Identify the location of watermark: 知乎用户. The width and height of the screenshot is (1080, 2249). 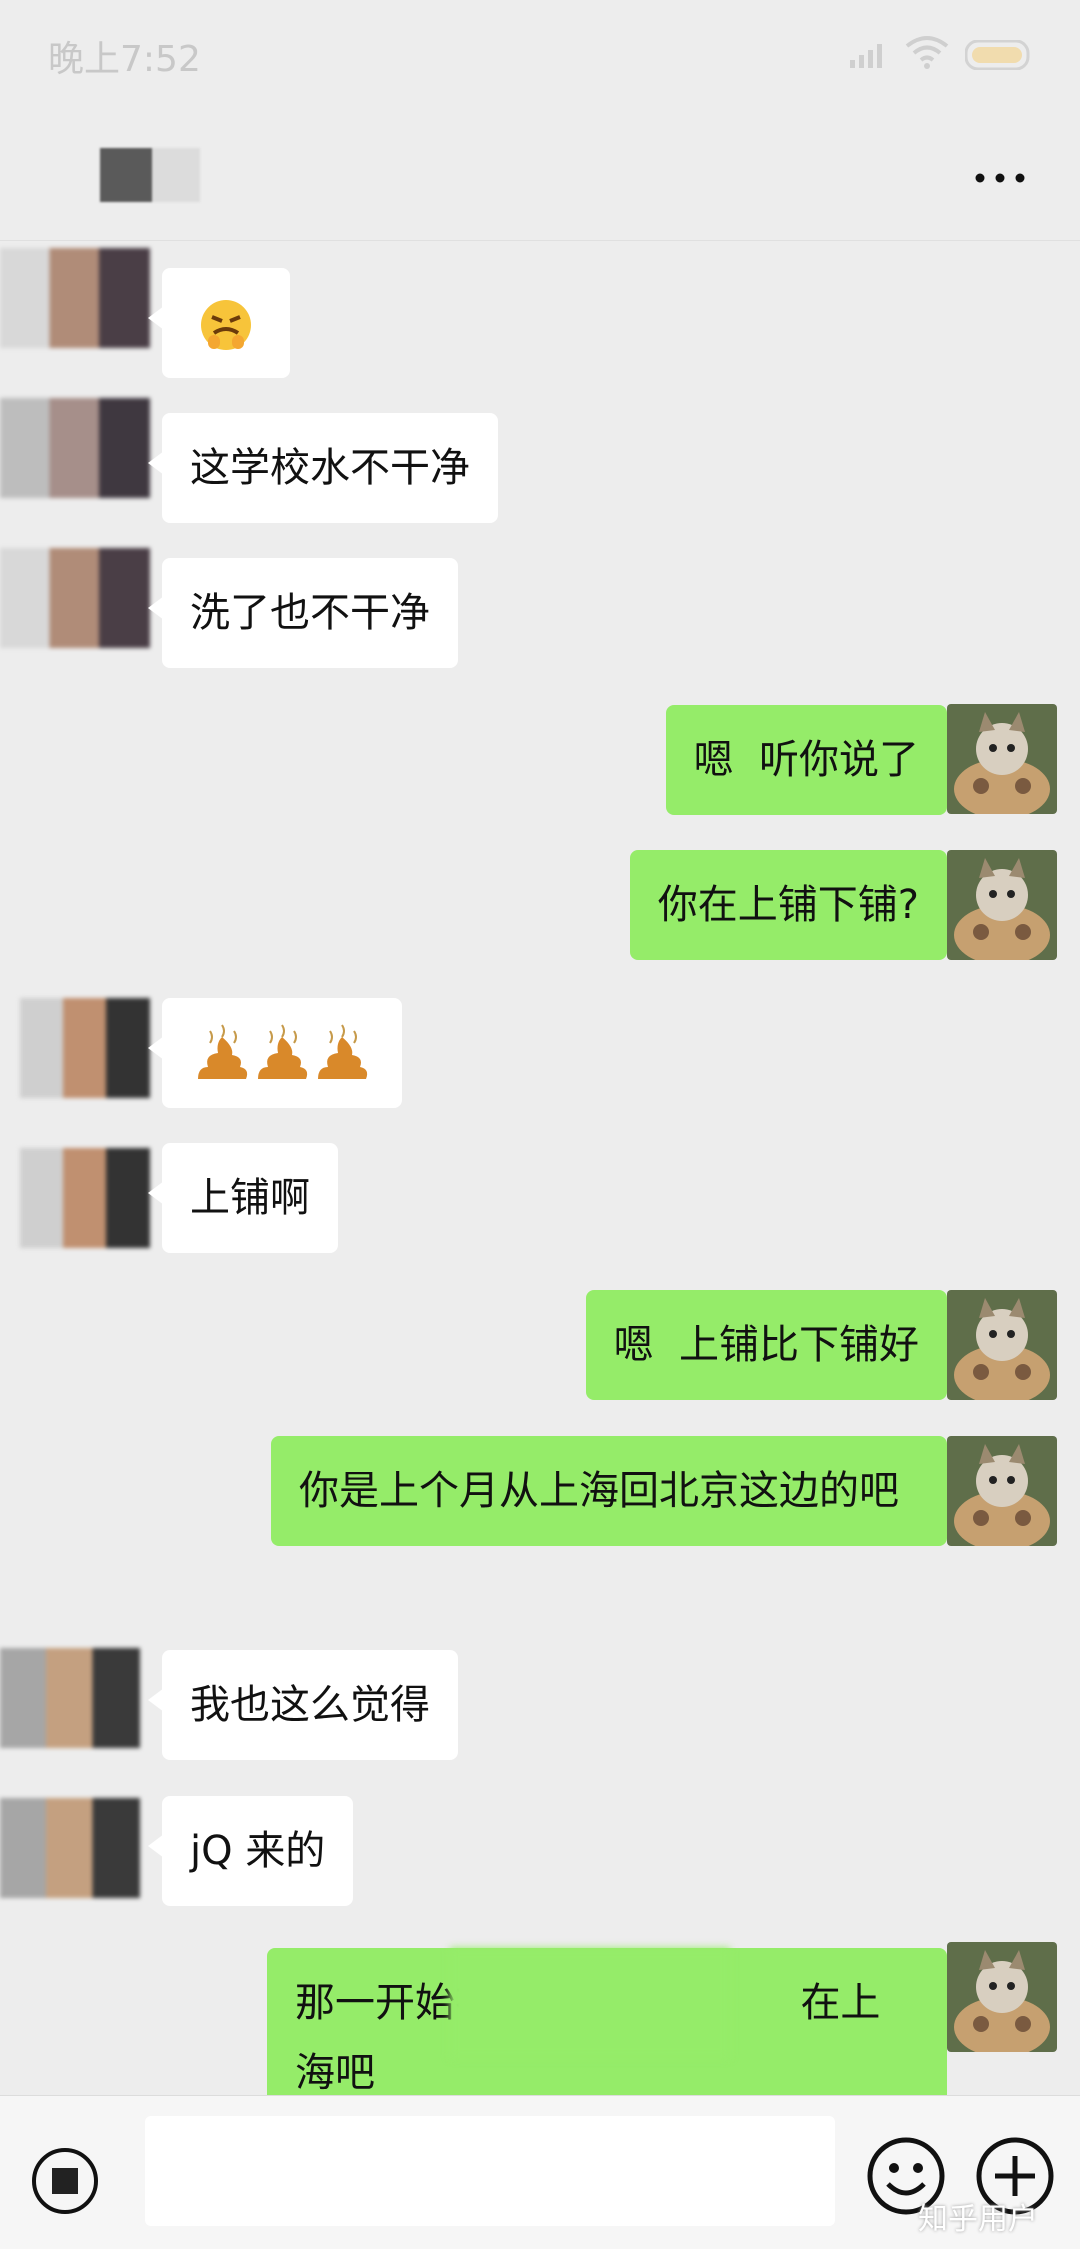
(978, 2219).